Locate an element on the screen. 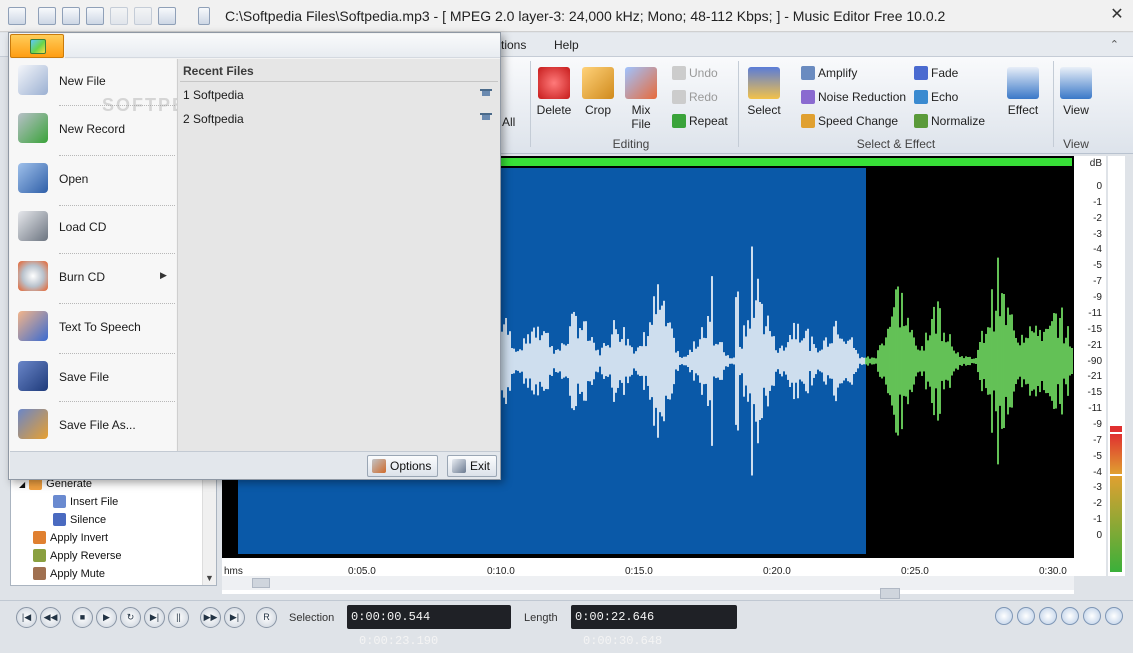 Image resolution: width=1133 pixels, height=653 pixels. undo-icon is located at coordinates (119, 16).